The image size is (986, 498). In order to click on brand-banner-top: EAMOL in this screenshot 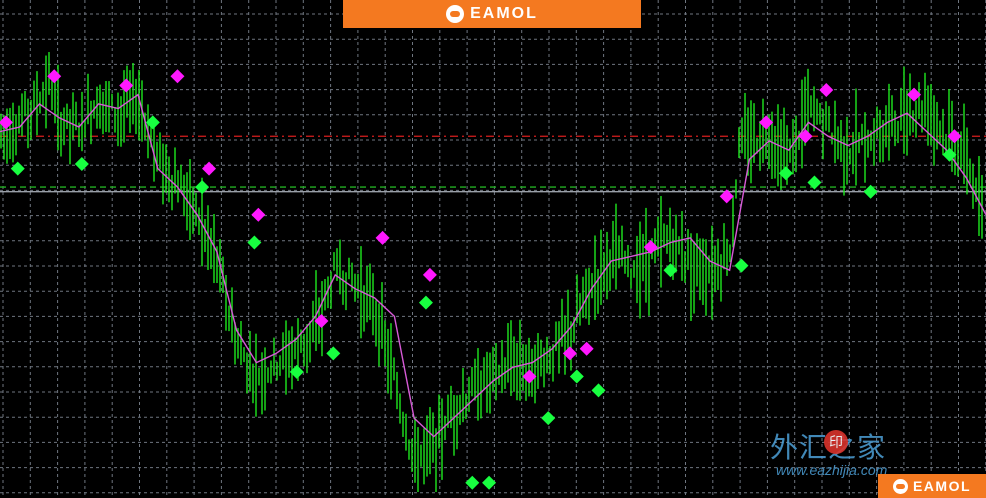, I will do `click(492, 14)`.